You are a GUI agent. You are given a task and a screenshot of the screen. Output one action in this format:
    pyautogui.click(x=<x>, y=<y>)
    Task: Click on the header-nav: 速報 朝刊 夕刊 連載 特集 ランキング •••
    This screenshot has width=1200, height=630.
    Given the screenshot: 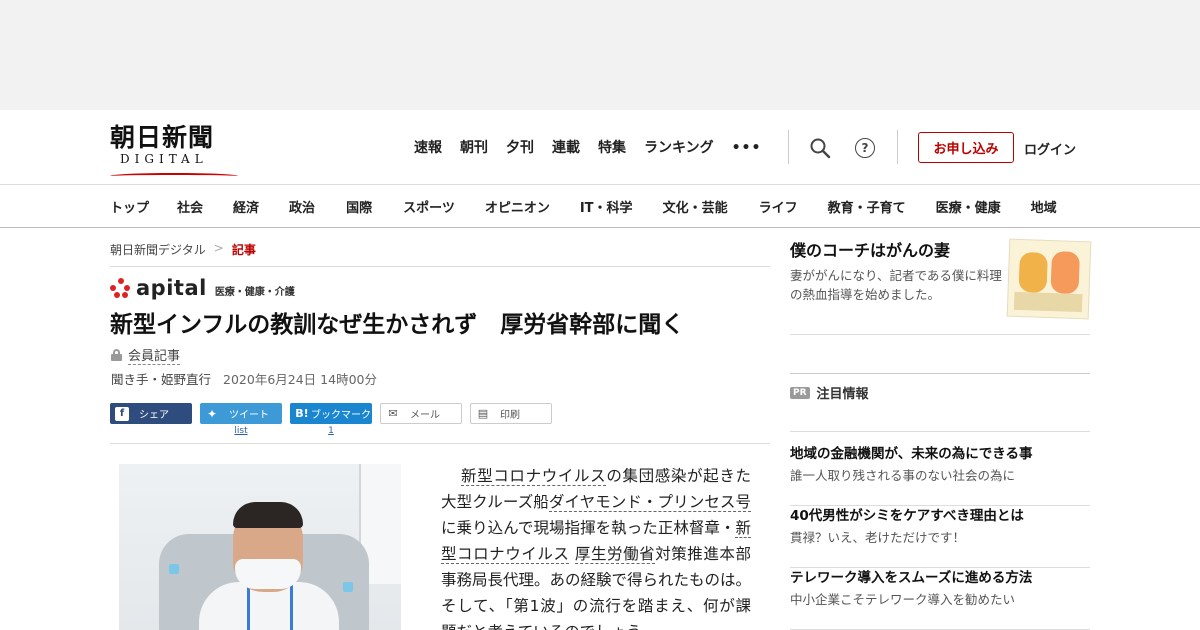 What is the action you would take?
    pyautogui.click(x=587, y=148)
    